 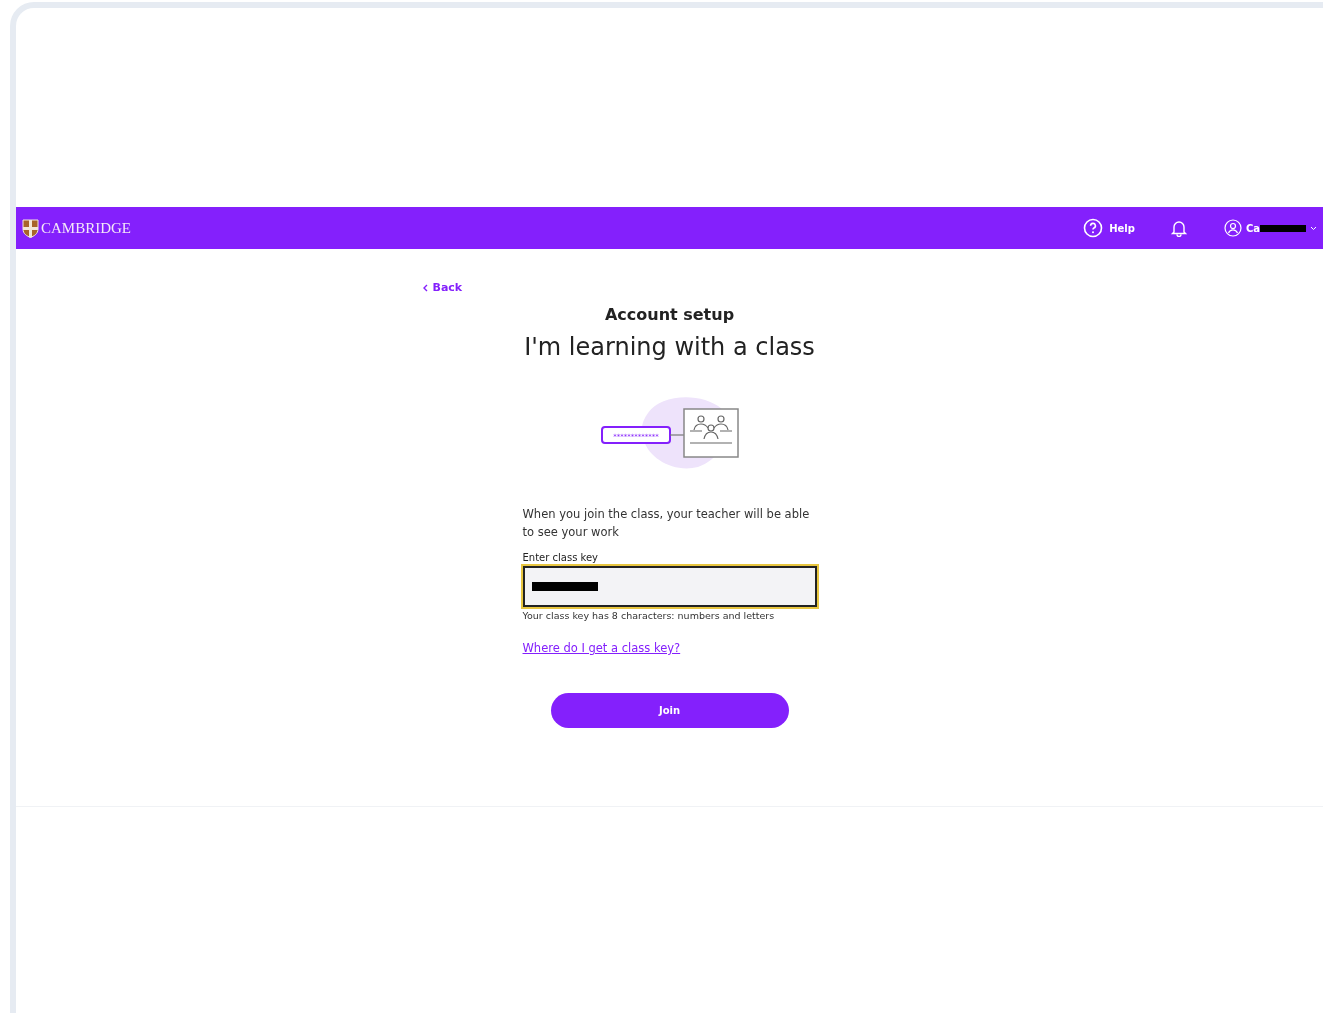 I want to click on class-key-input, so click(x=669, y=586).